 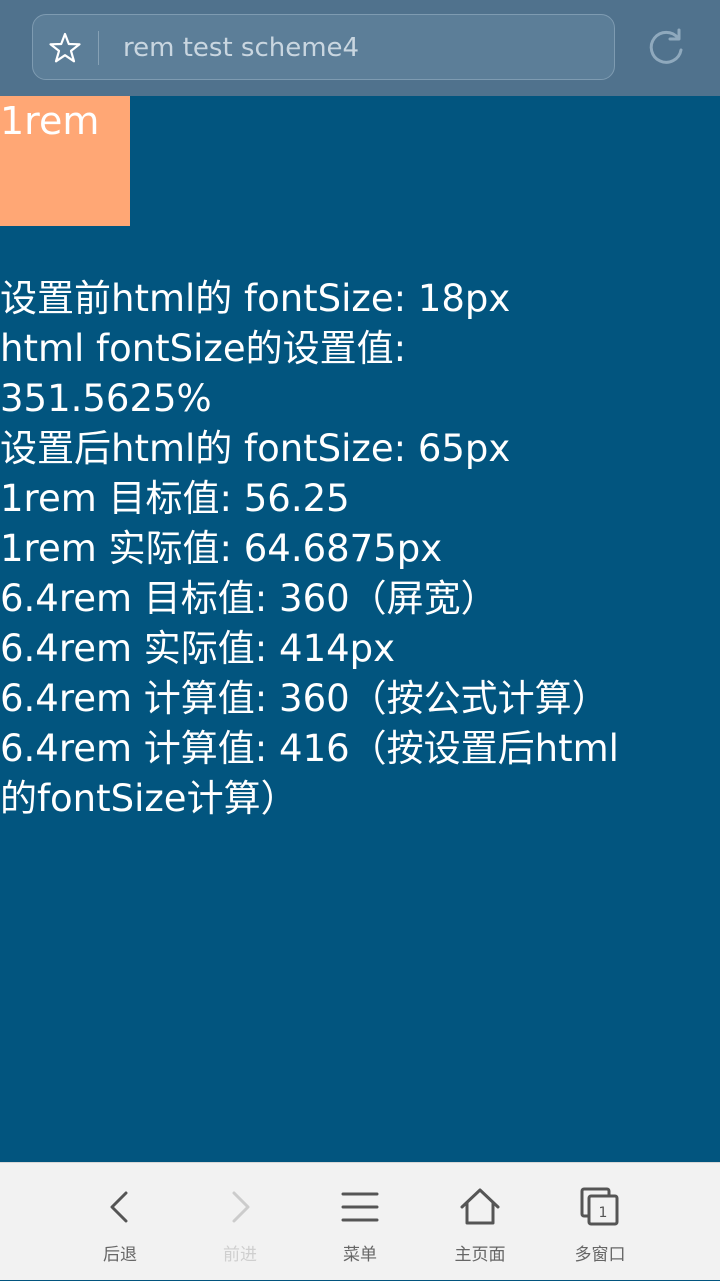 I want to click on info-line-6-4rem-formula: 6.4rem 计算值: 360（按公式计算）, so click(x=304, y=698).